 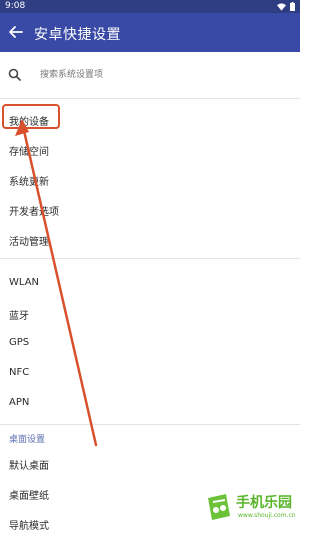 I want to click on list-item-label: NFC, so click(x=19, y=372).